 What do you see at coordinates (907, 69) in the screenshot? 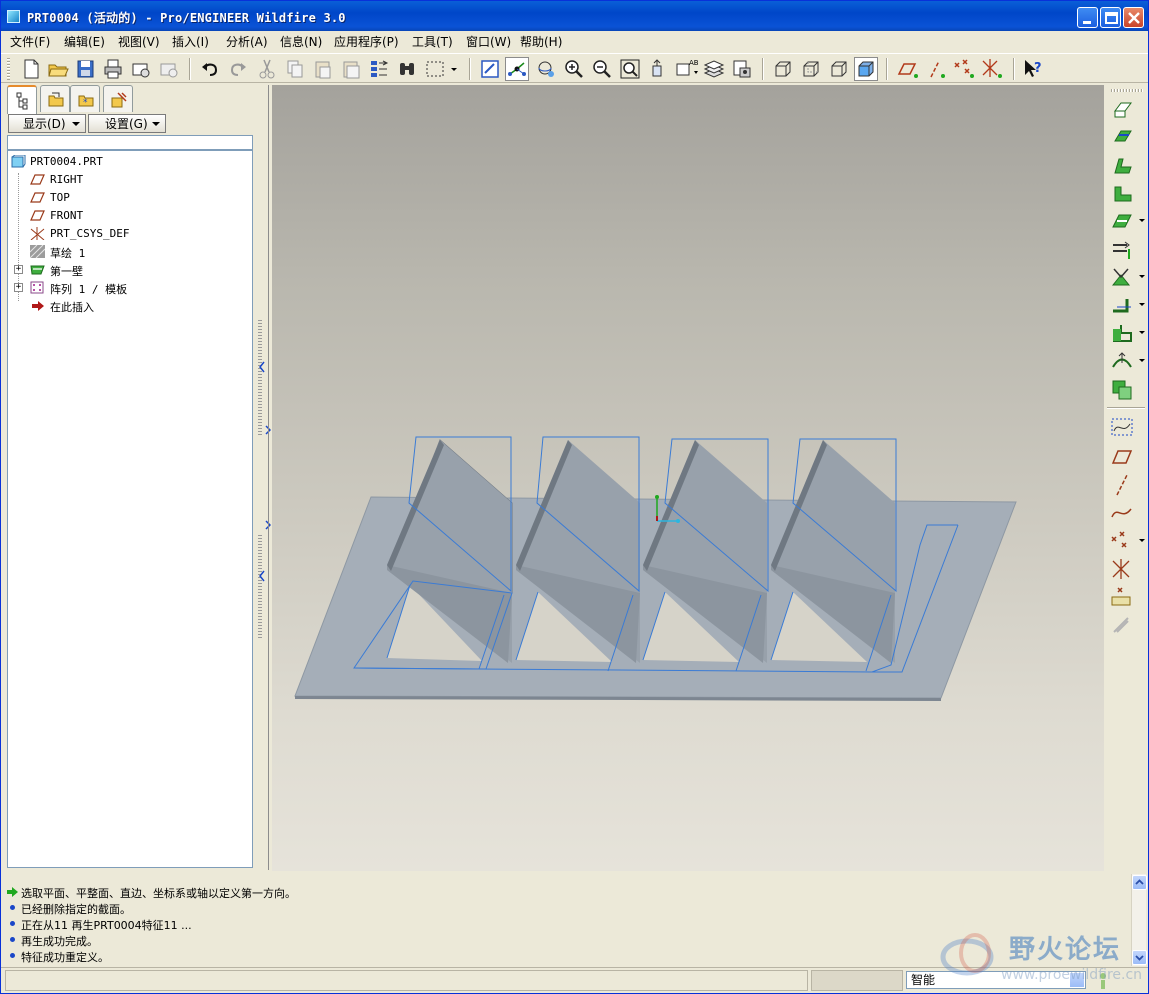
I see `datum-planes-toggle` at bounding box center [907, 69].